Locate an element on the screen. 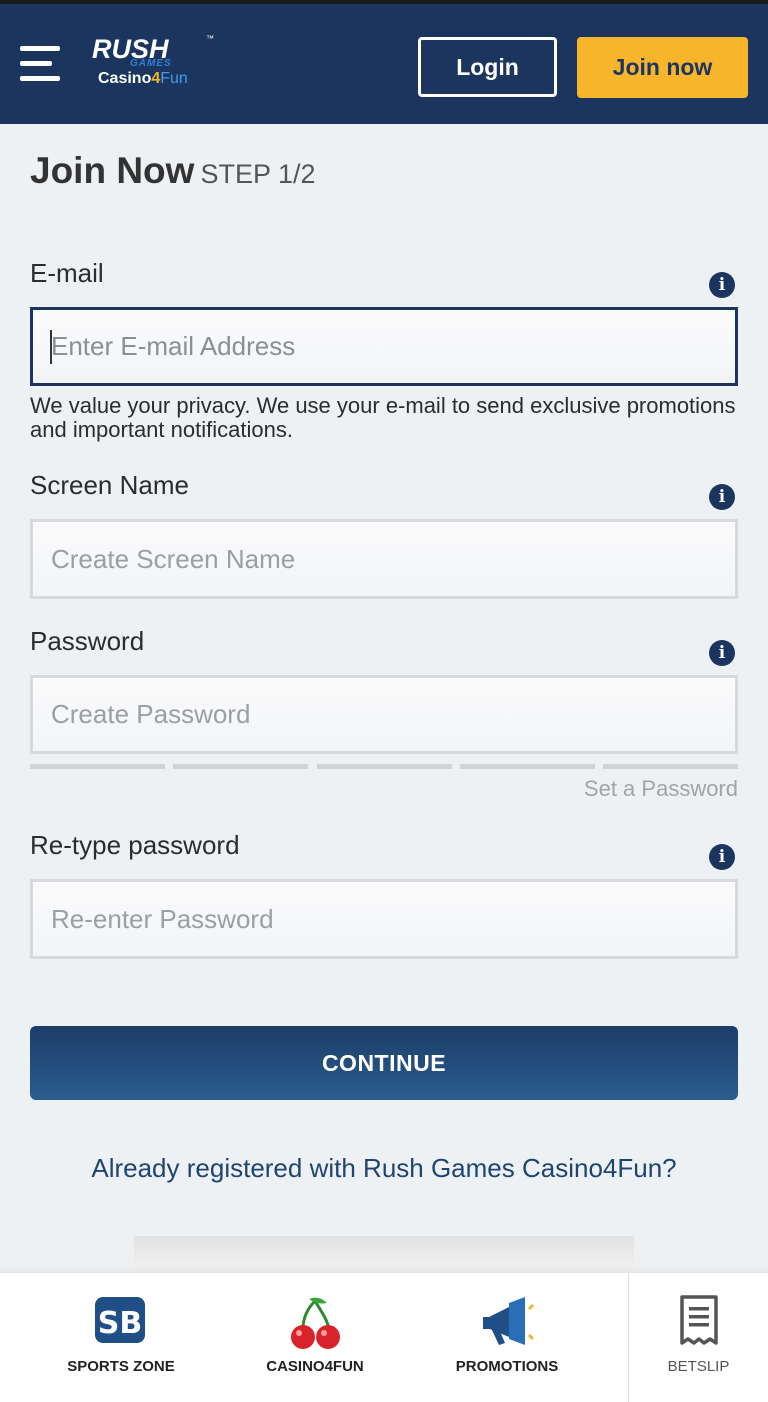 The image size is (768, 1402). nav-casino4fun: CASINO4FUN is located at coordinates (315, 1337).